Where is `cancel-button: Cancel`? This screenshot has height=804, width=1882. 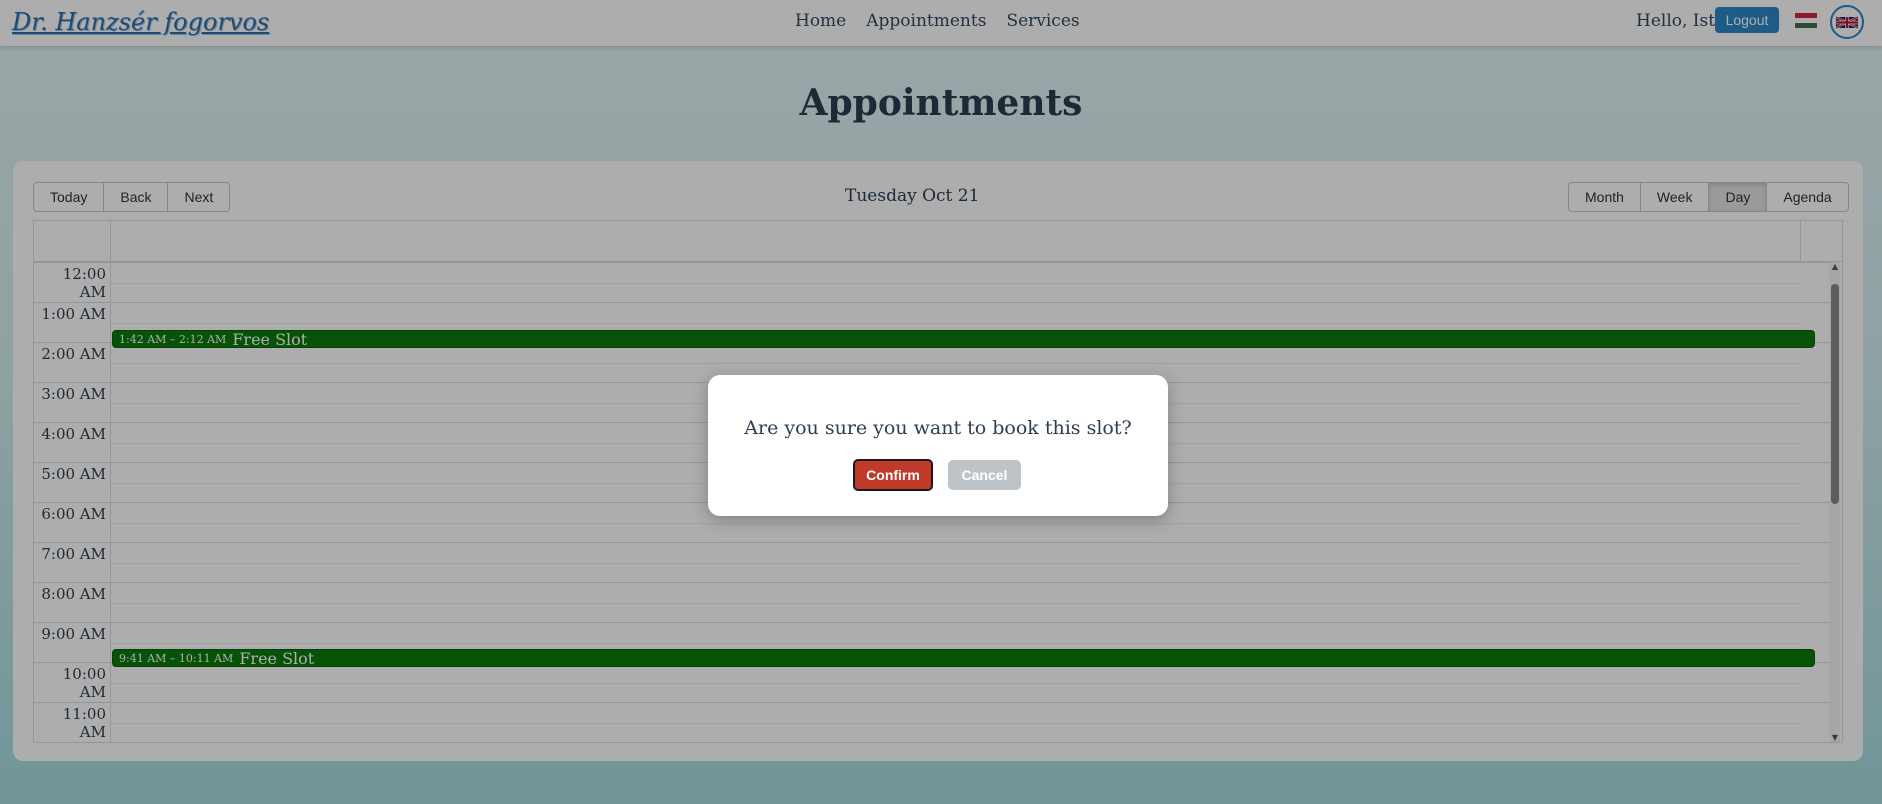
cancel-button: Cancel is located at coordinates (984, 475).